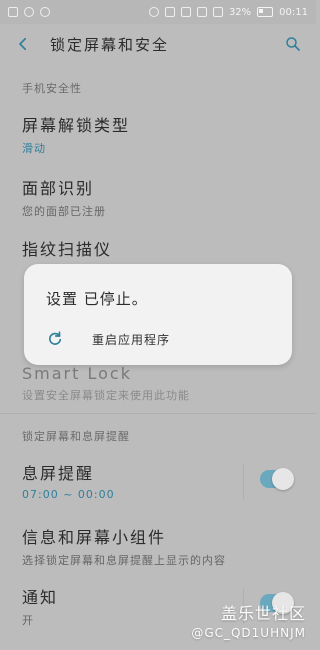 This screenshot has width=320, height=650. What do you see at coordinates (158, 413) in the screenshot?
I see `section-divider` at bounding box center [158, 413].